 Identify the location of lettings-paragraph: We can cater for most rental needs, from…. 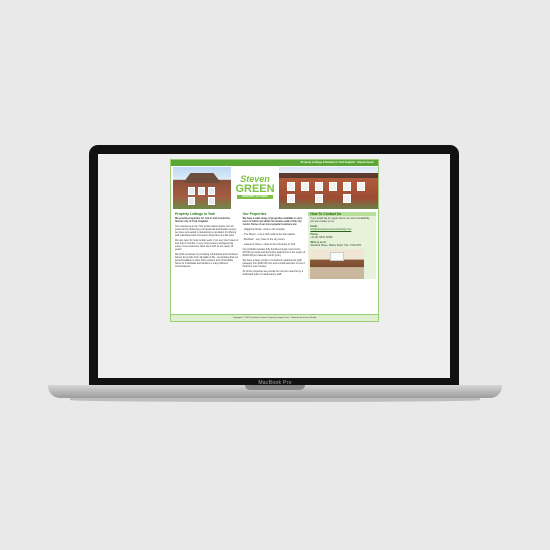
(207, 245).